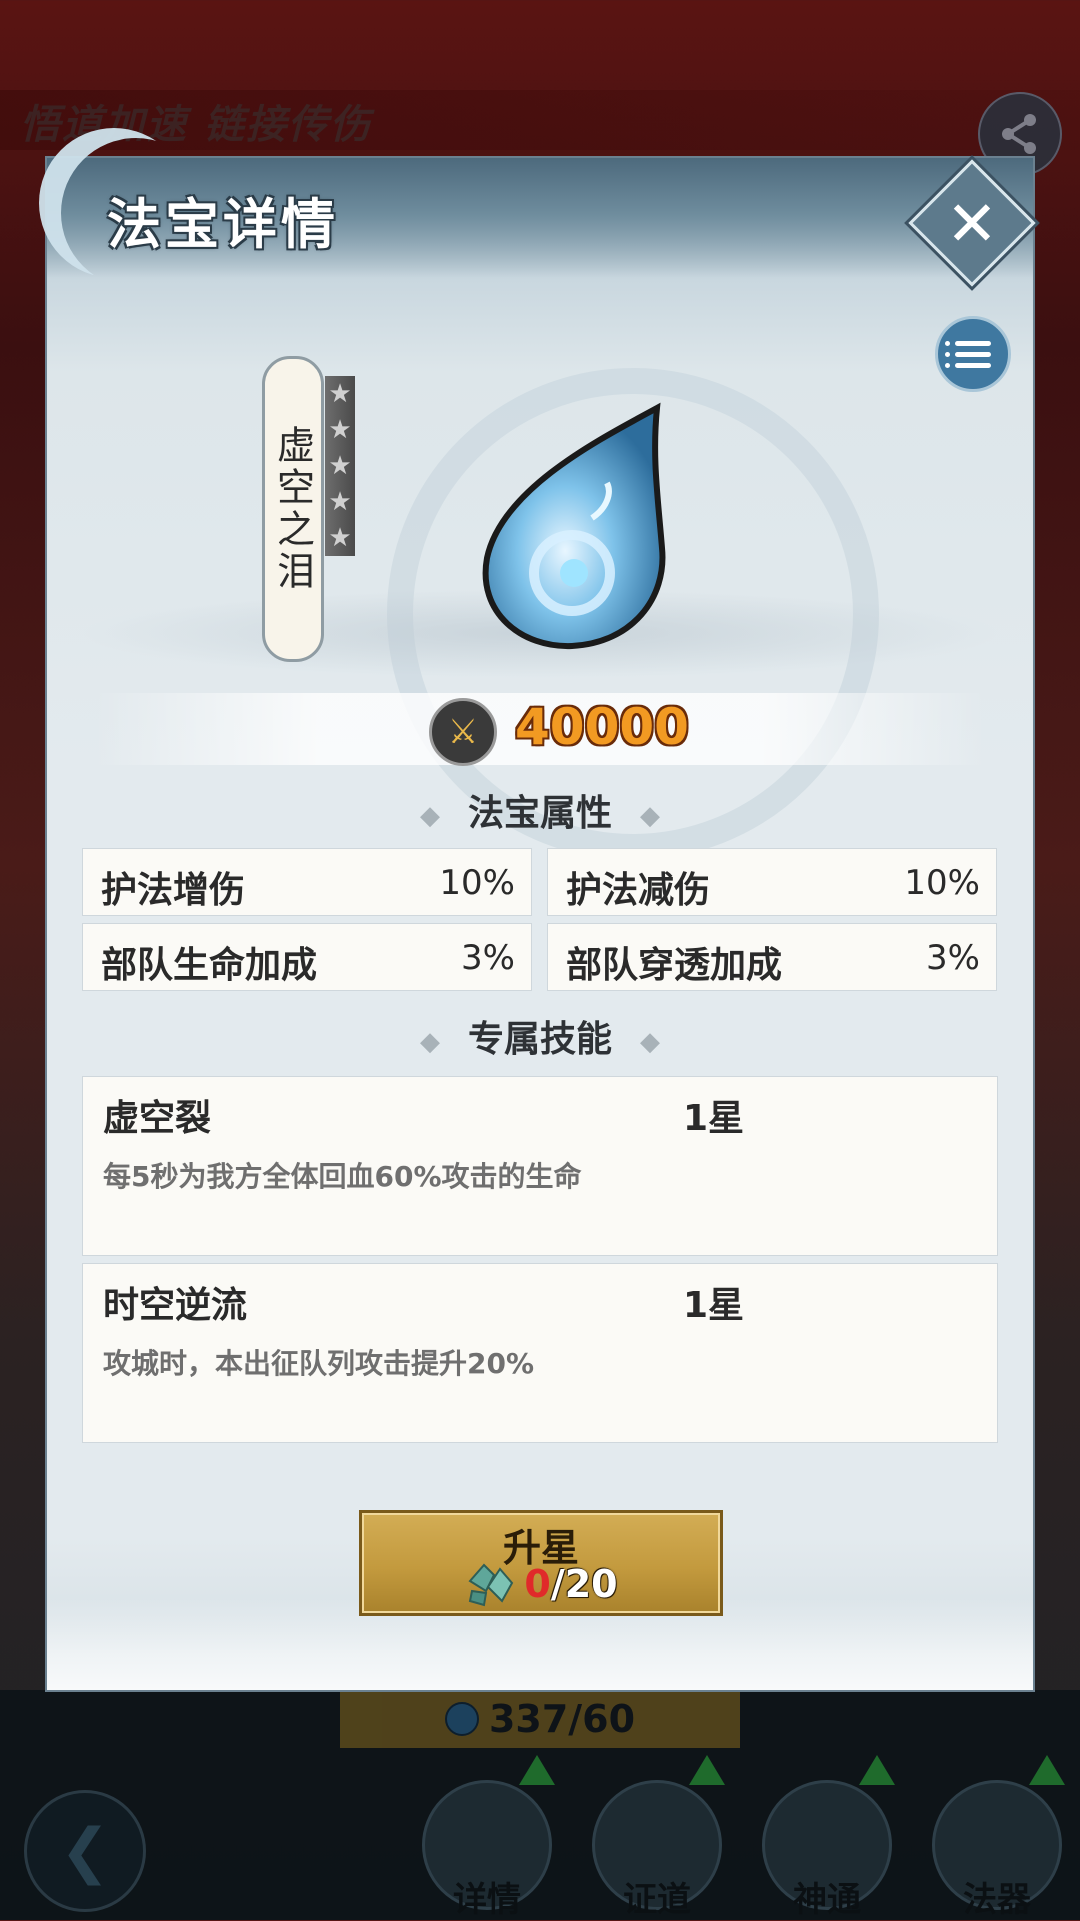 The image size is (1080, 1921). Describe the element at coordinates (209, 965) in the screenshot. I see `attribute-name: 部队生命加成` at that location.